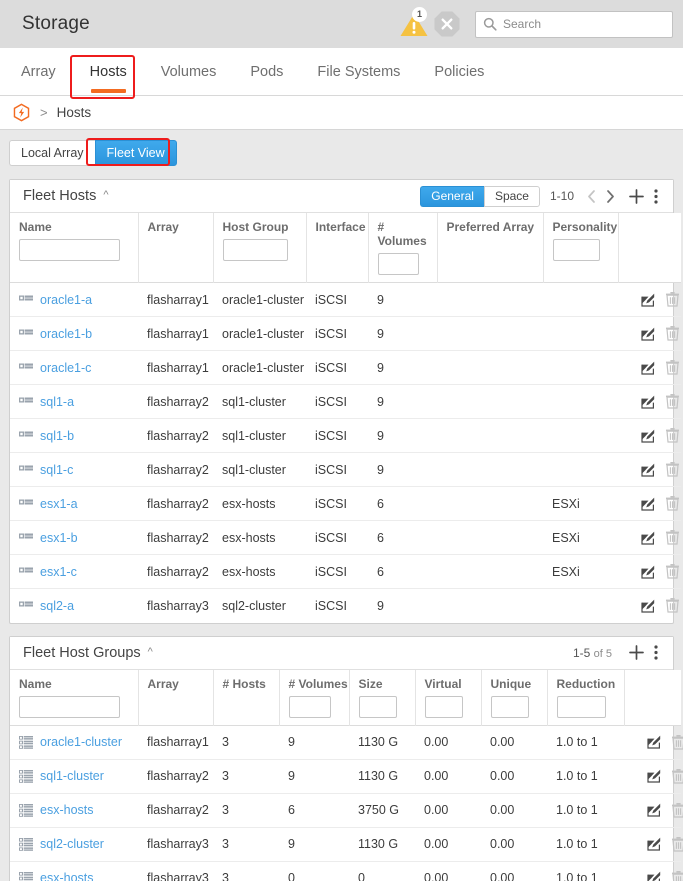 This screenshot has width=683, height=881. I want to click on host-group-name-link: oracle1-cluster, so click(81, 742).